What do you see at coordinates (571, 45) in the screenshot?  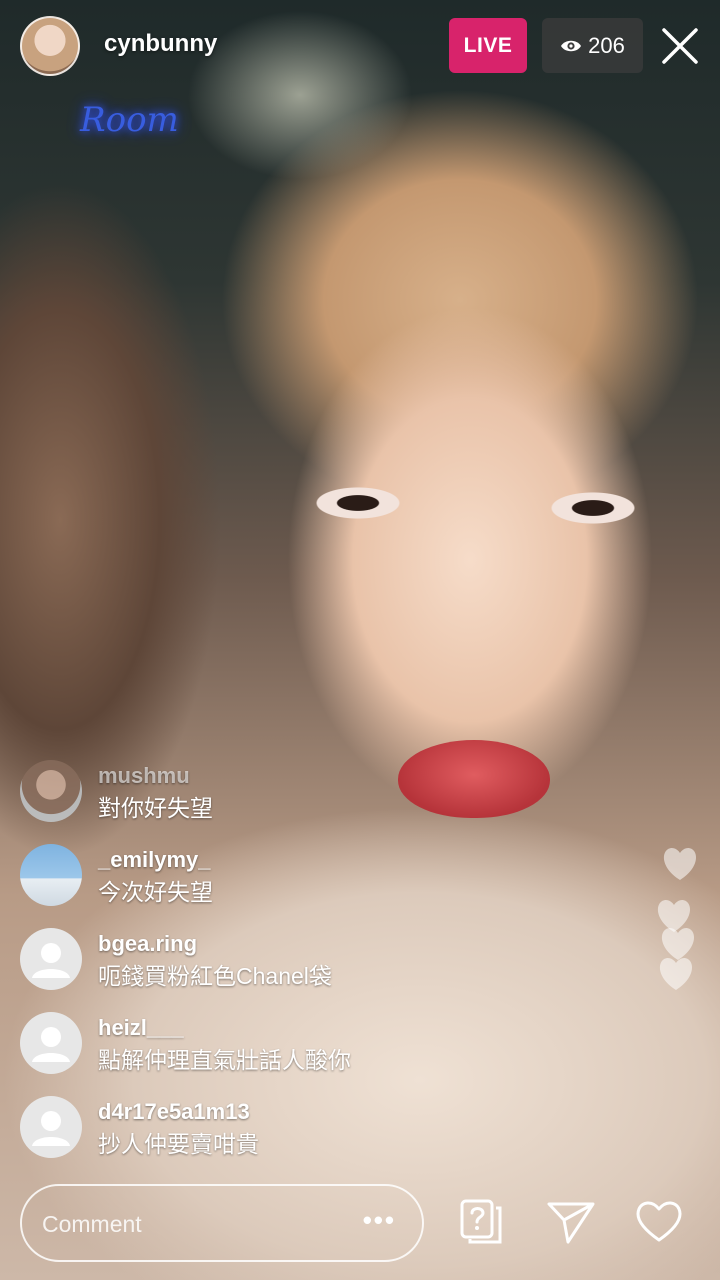 I see `eye-icon` at bounding box center [571, 45].